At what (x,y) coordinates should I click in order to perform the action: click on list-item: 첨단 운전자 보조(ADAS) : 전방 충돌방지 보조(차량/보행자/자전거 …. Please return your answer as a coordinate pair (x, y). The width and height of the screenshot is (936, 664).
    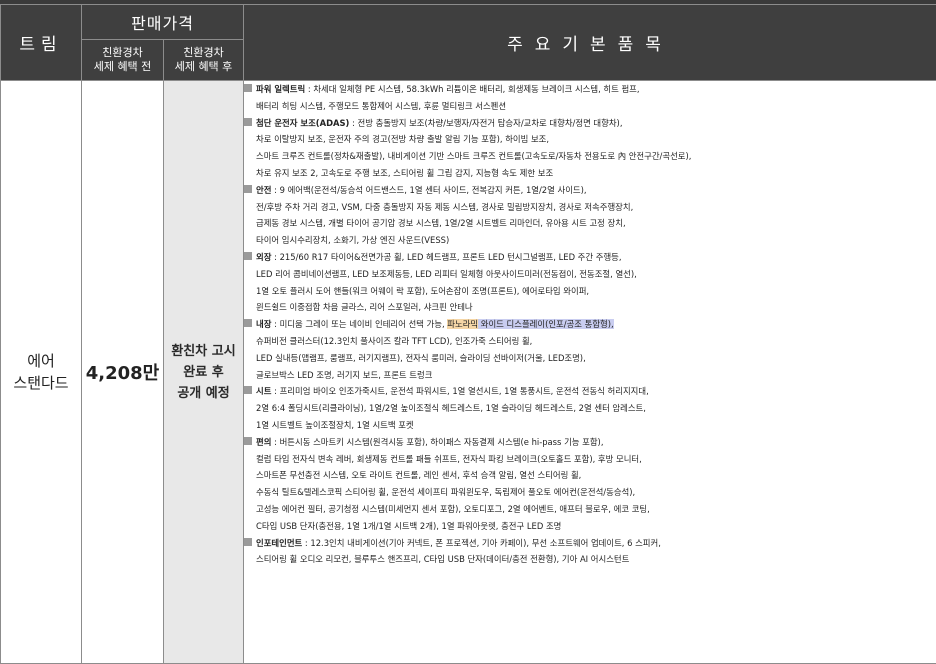
    Looking at the image, I should click on (590, 148).